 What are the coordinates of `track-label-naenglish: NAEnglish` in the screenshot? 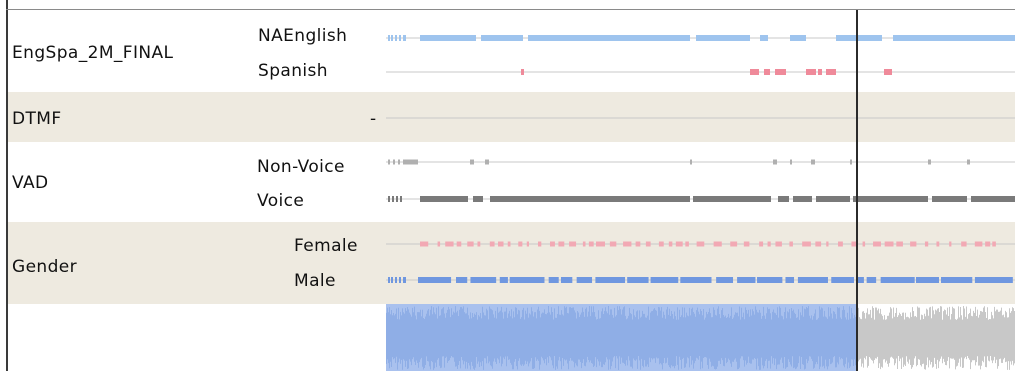 It's located at (302, 36).